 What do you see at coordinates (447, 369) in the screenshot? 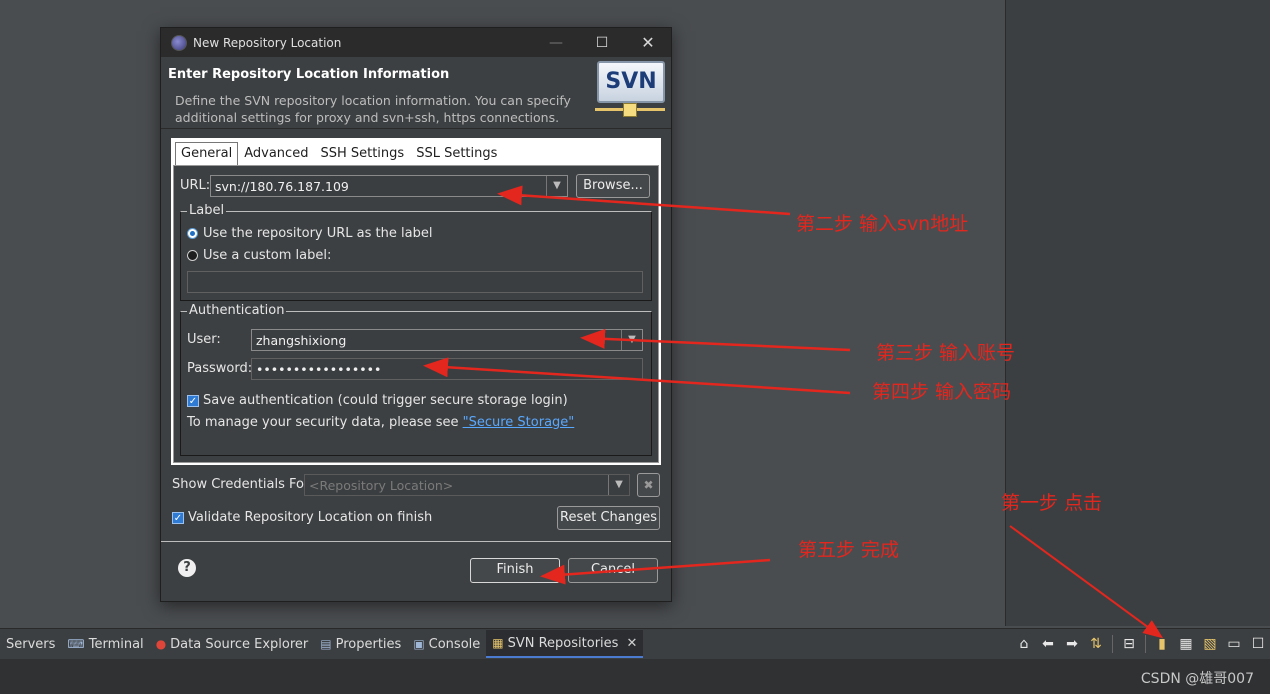
I see `password-input: •••••••••••••••••` at bounding box center [447, 369].